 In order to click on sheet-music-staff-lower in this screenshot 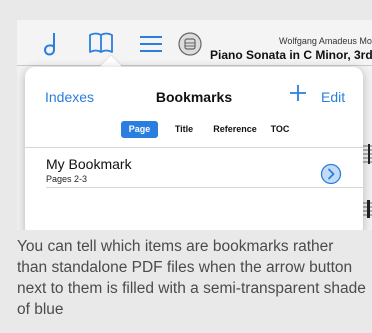, I will do `click(367, 209)`.